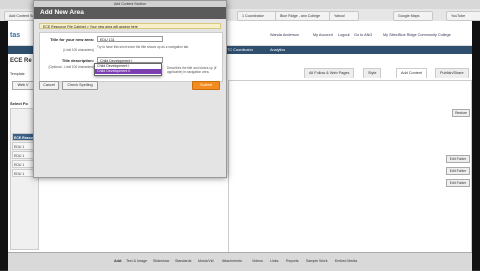 The height and width of the screenshot is (271, 480). What do you see at coordinates (292, 261) in the screenshot?
I see `add-reports: Reports` at bounding box center [292, 261].